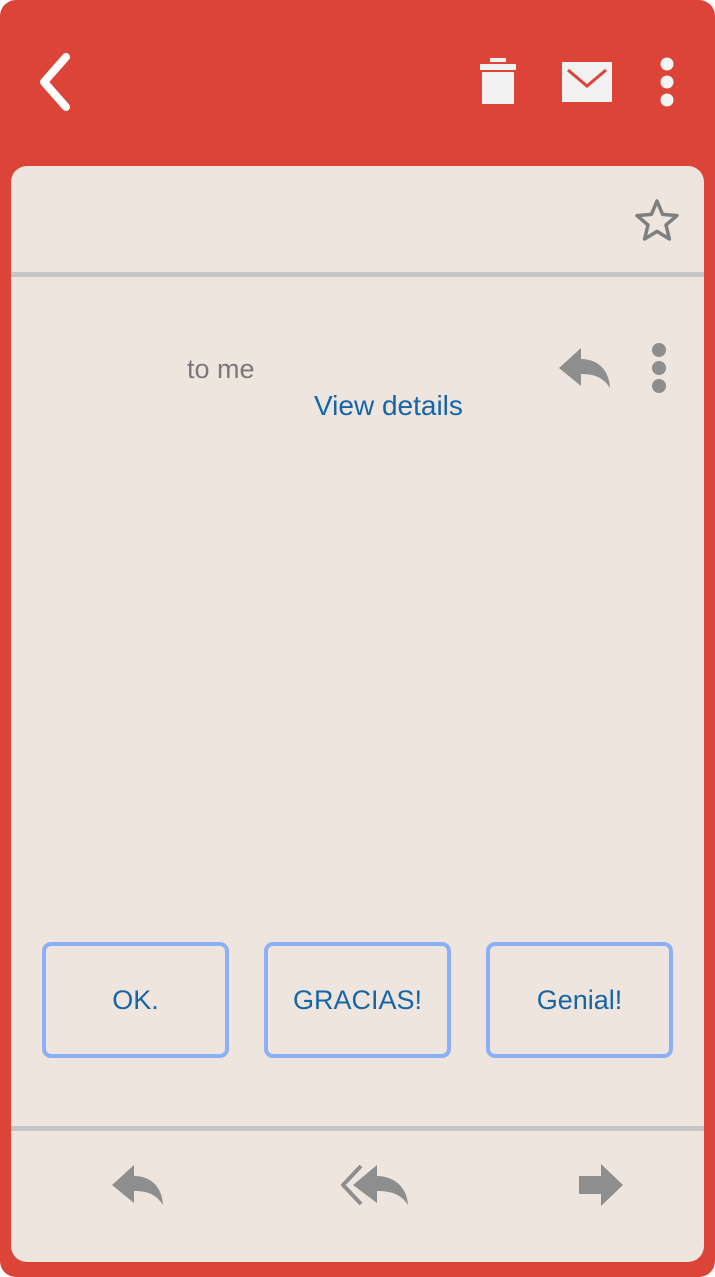 This screenshot has width=715, height=1277. What do you see at coordinates (357, 274) in the screenshot?
I see `divider` at bounding box center [357, 274].